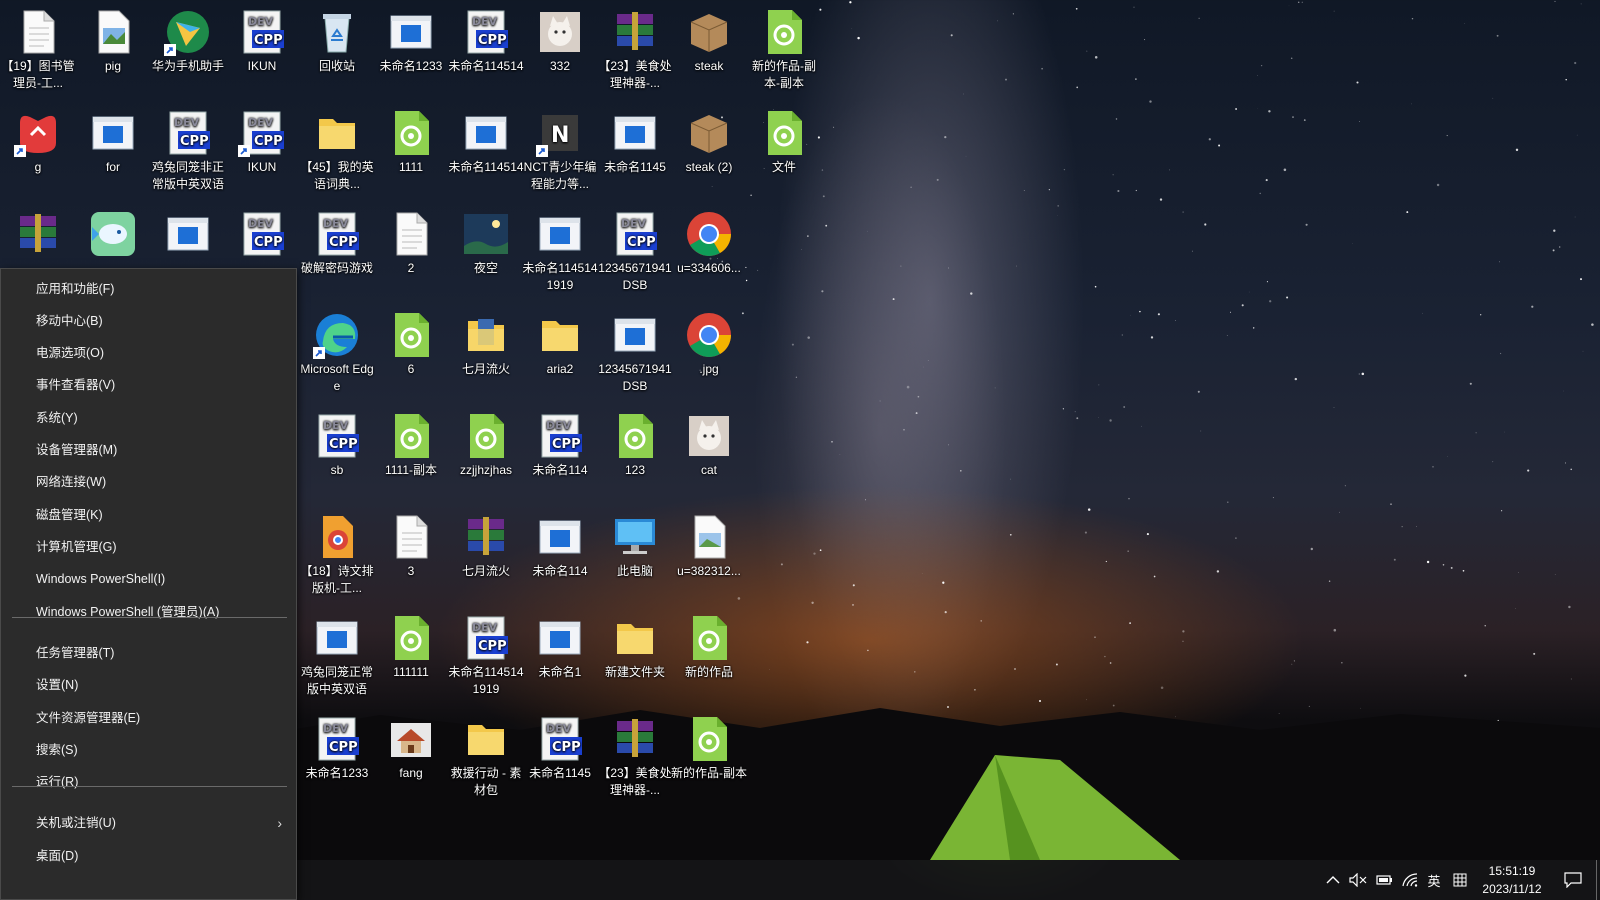  I want to click on wifi-icon, so click(1410, 880).